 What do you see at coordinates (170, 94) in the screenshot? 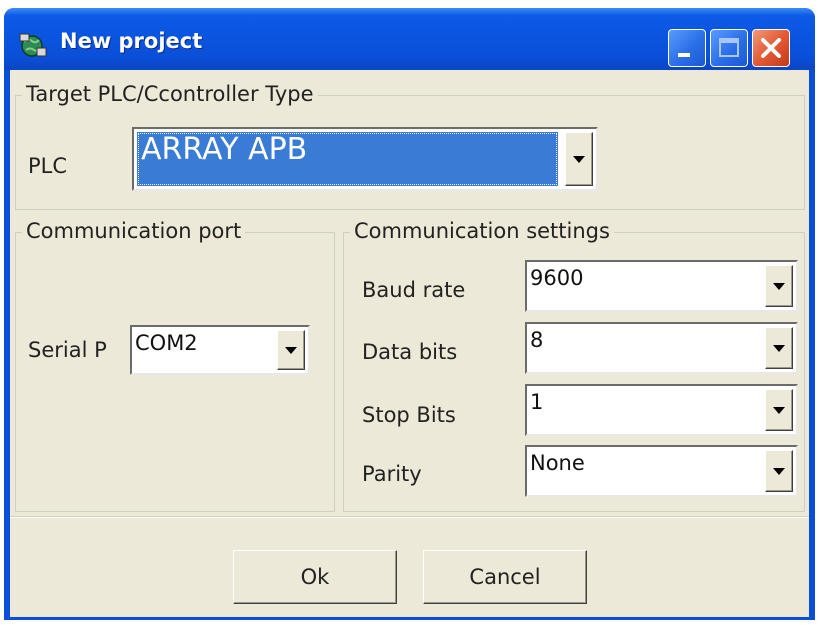
I see `plc-type-group-label: Target PLC/Ccontroller Type` at bounding box center [170, 94].